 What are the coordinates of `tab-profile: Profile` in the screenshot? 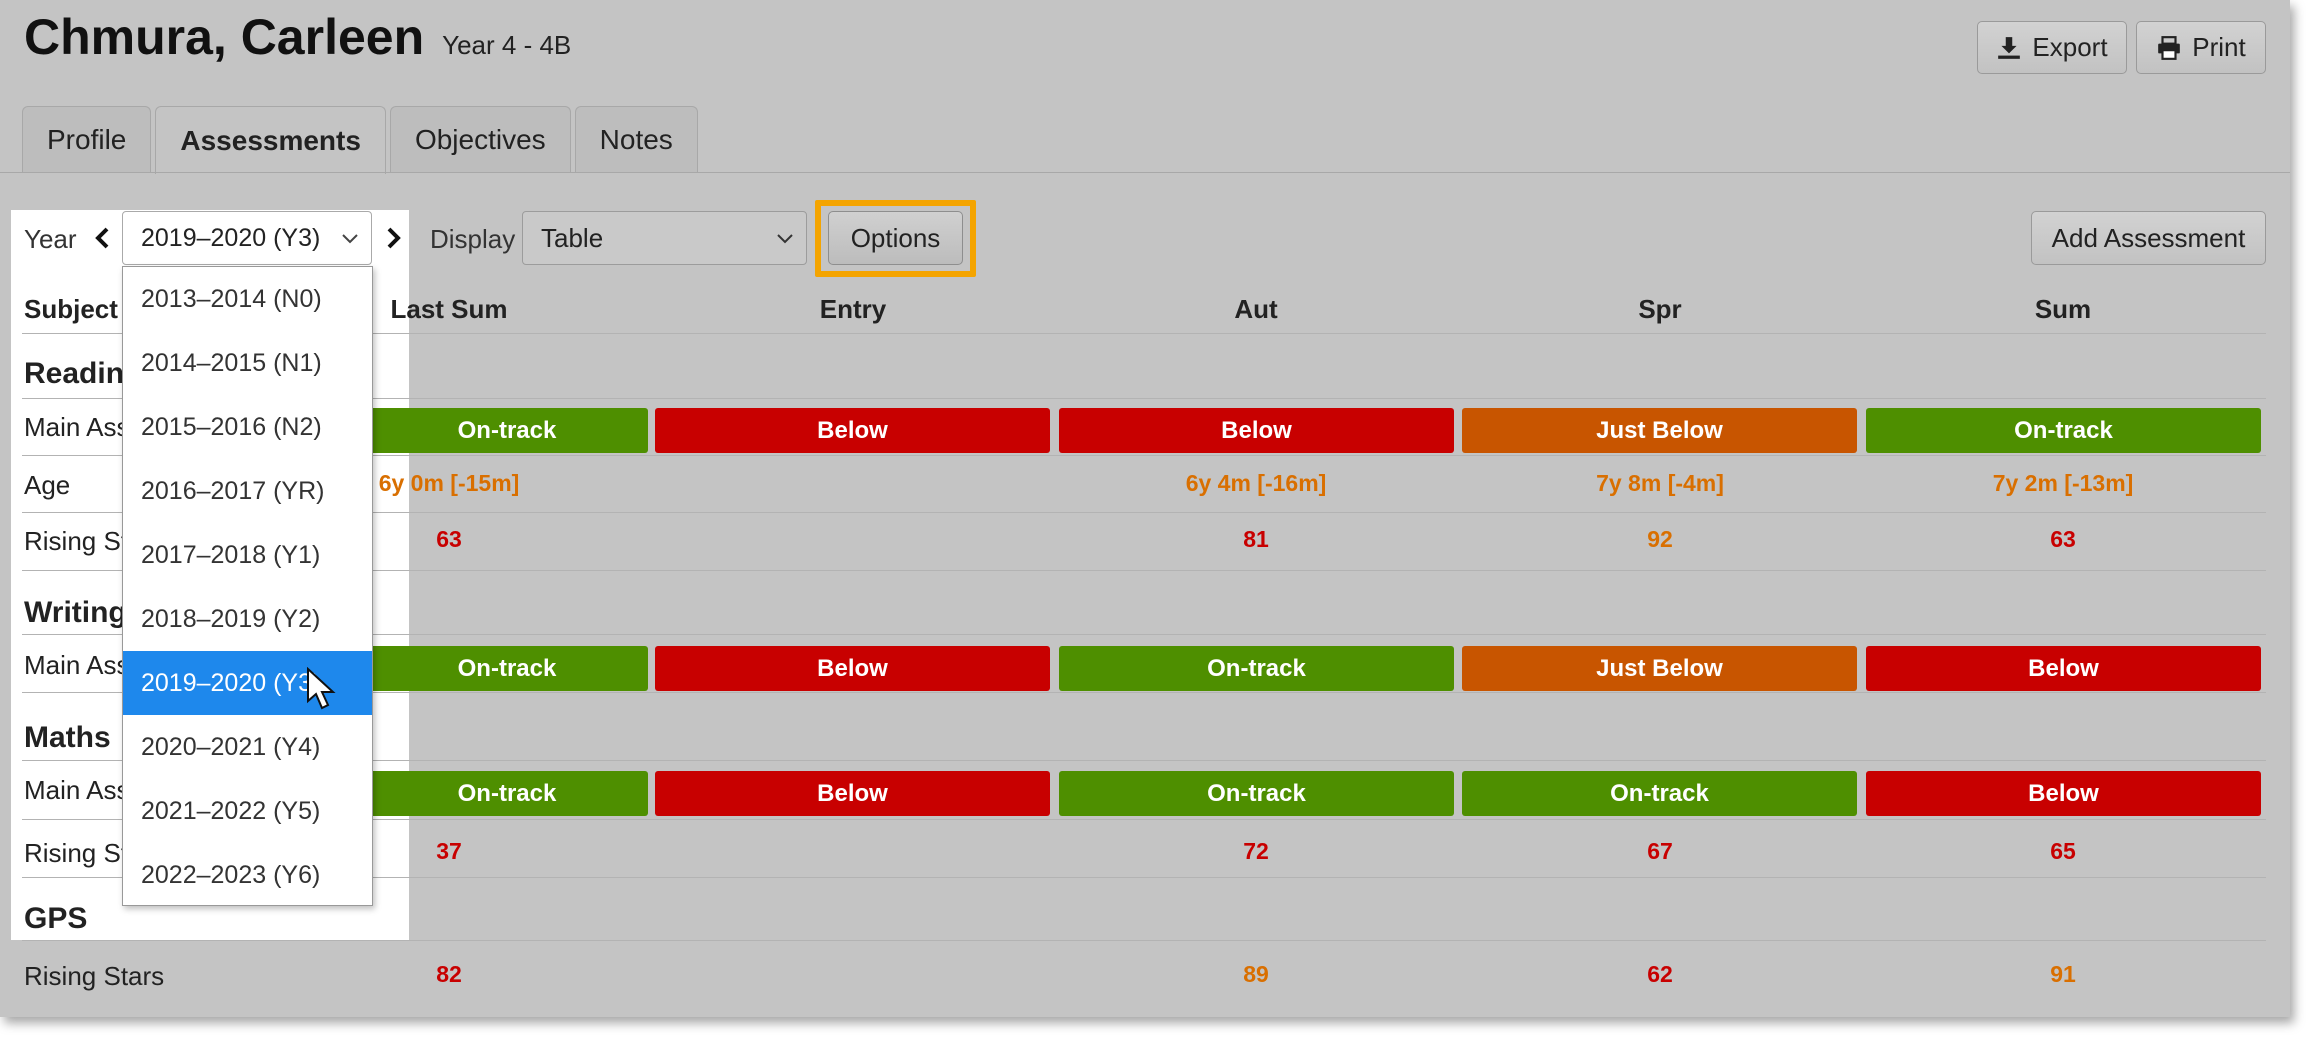 It's located at (87, 139).